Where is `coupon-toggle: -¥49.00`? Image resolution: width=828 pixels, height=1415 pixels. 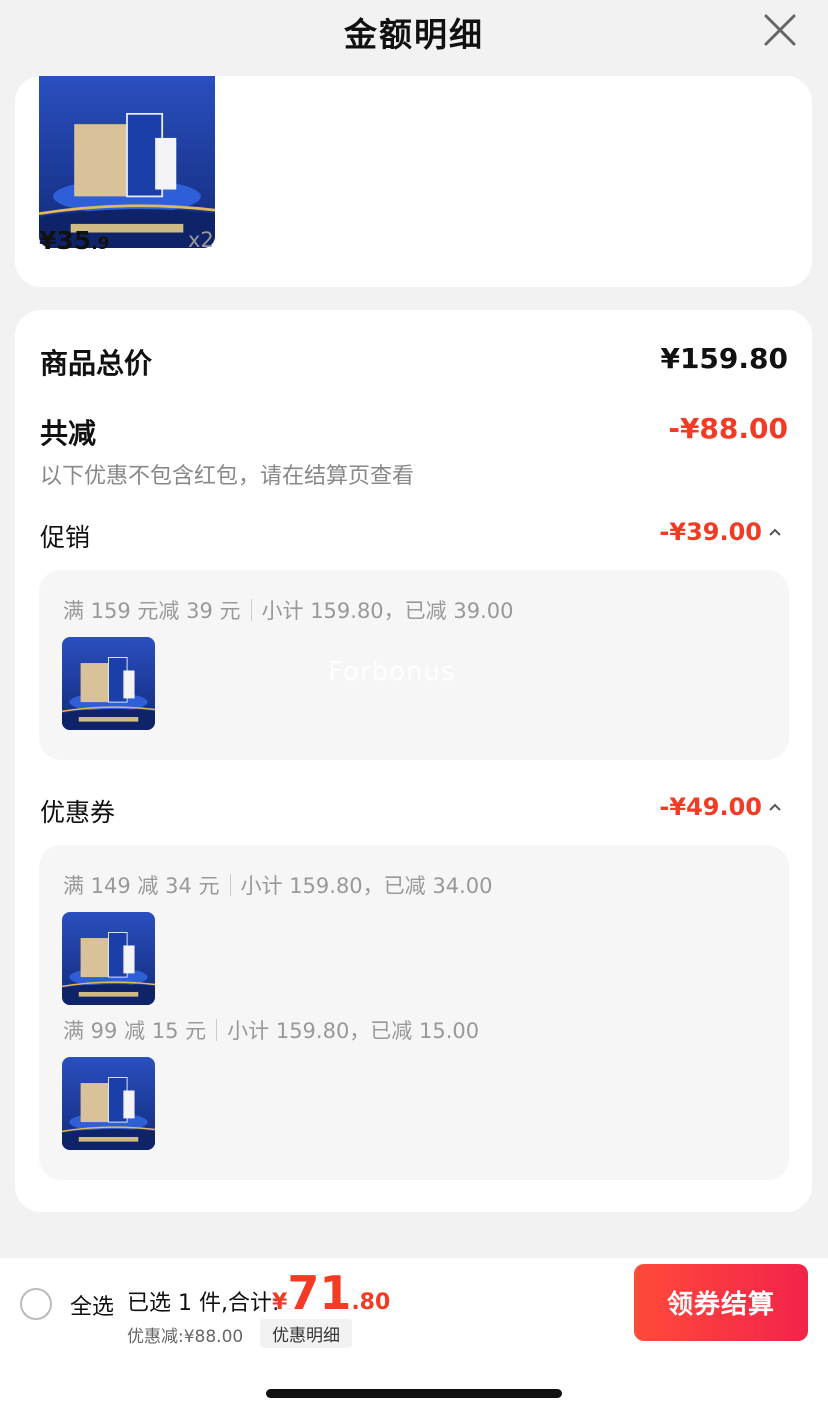 coupon-toggle: -¥49.00 is located at coordinates (720, 807).